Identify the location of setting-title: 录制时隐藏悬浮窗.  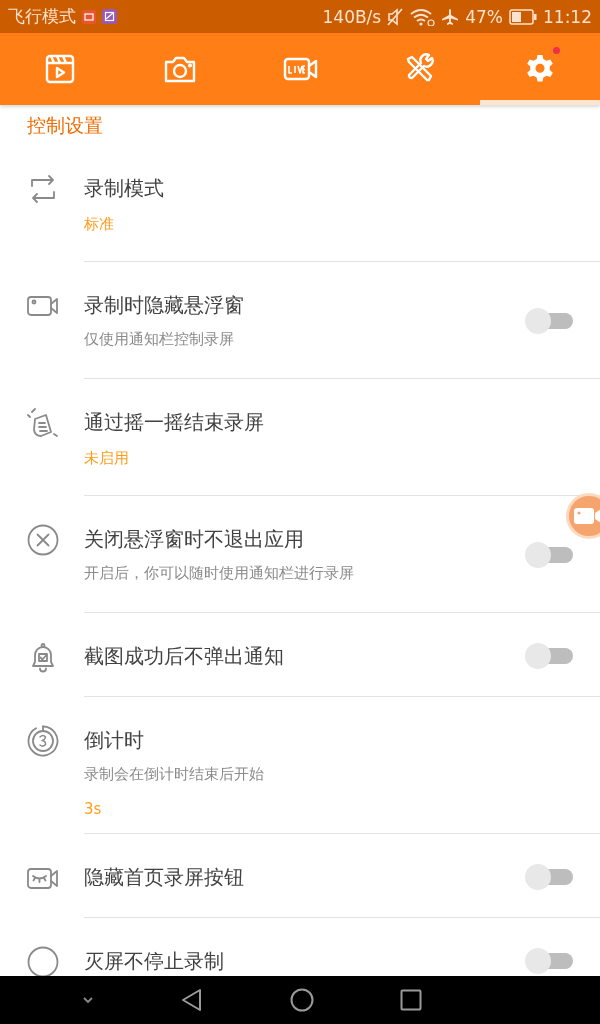
(164, 305).